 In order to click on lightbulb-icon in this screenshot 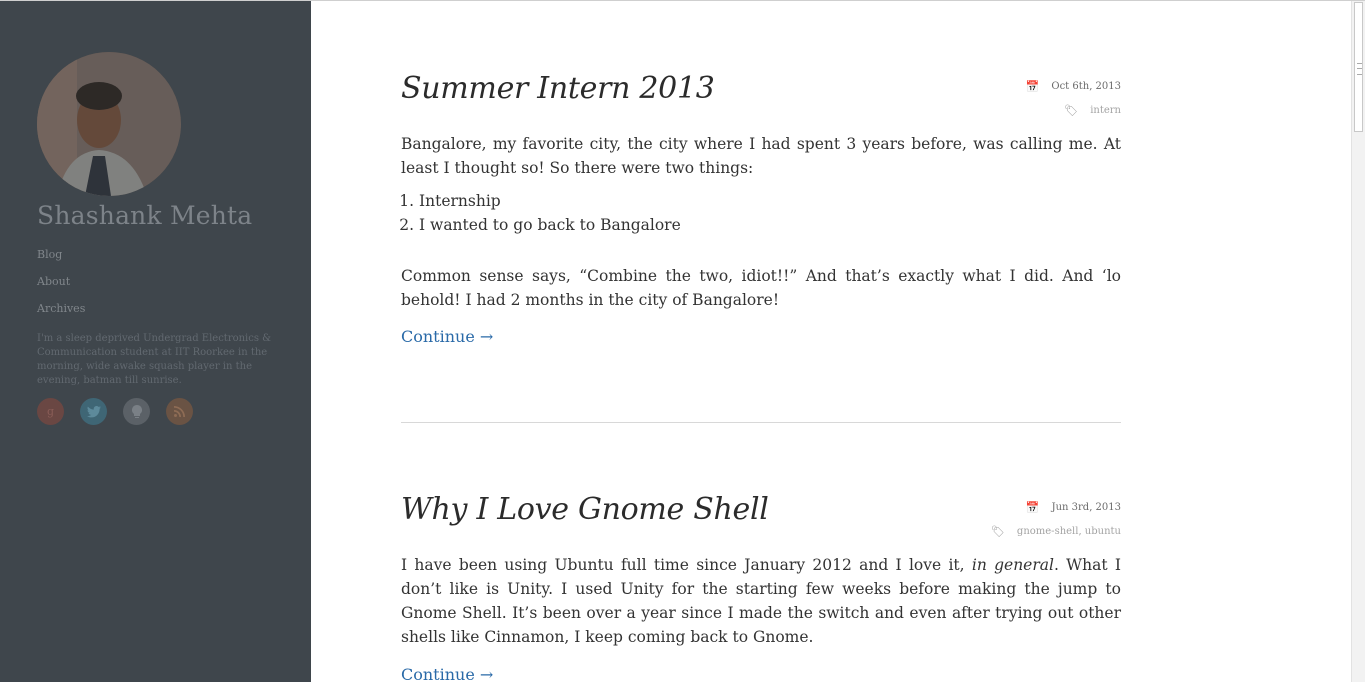, I will do `click(136, 411)`.